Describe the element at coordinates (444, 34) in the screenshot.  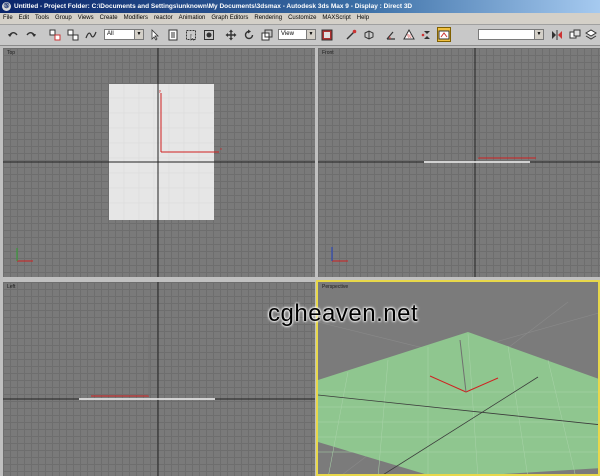
I see `edit-named-selection-icon` at that location.